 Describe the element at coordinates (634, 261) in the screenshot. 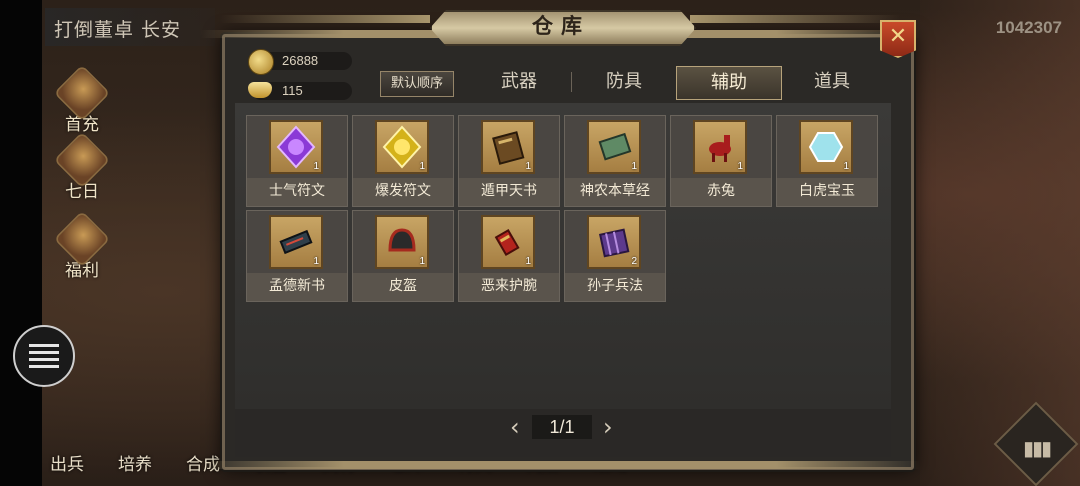

I see `item-count: 2` at that location.